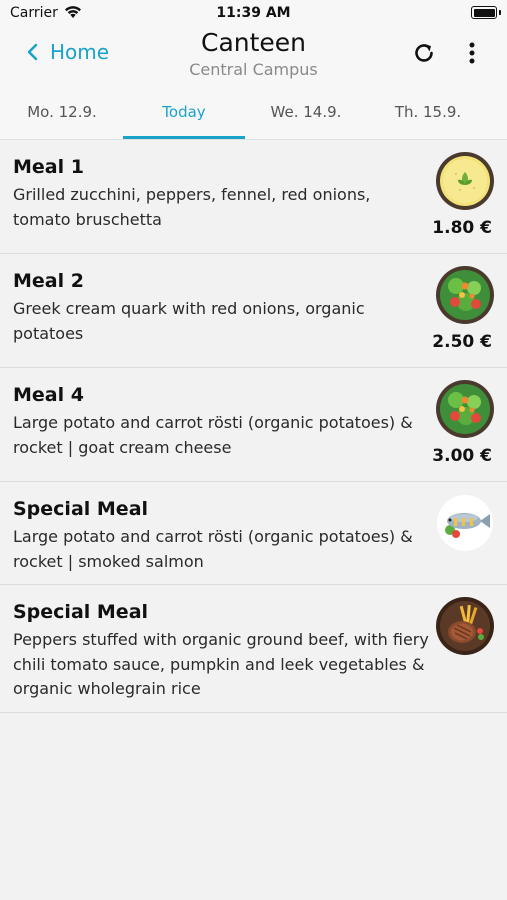 The image size is (507, 900). Describe the element at coordinates (80, 52) in the screenshot. I see `back-button-label: Home` at that location.